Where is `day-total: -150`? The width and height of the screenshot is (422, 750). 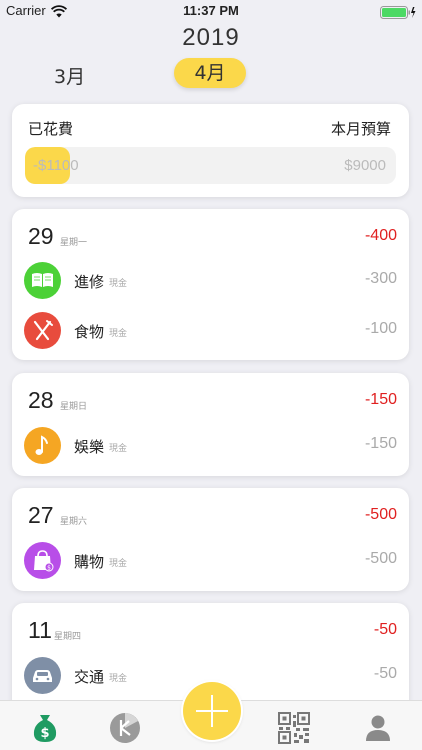 day-total: -150 is located at coordinates (380, 399).